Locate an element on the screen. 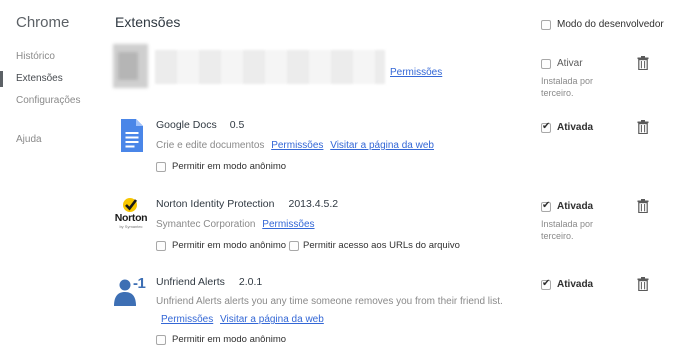 This screenshot has width=695, height=360. extension-description: Symantec Corporation is located at coordinates (206, 224).